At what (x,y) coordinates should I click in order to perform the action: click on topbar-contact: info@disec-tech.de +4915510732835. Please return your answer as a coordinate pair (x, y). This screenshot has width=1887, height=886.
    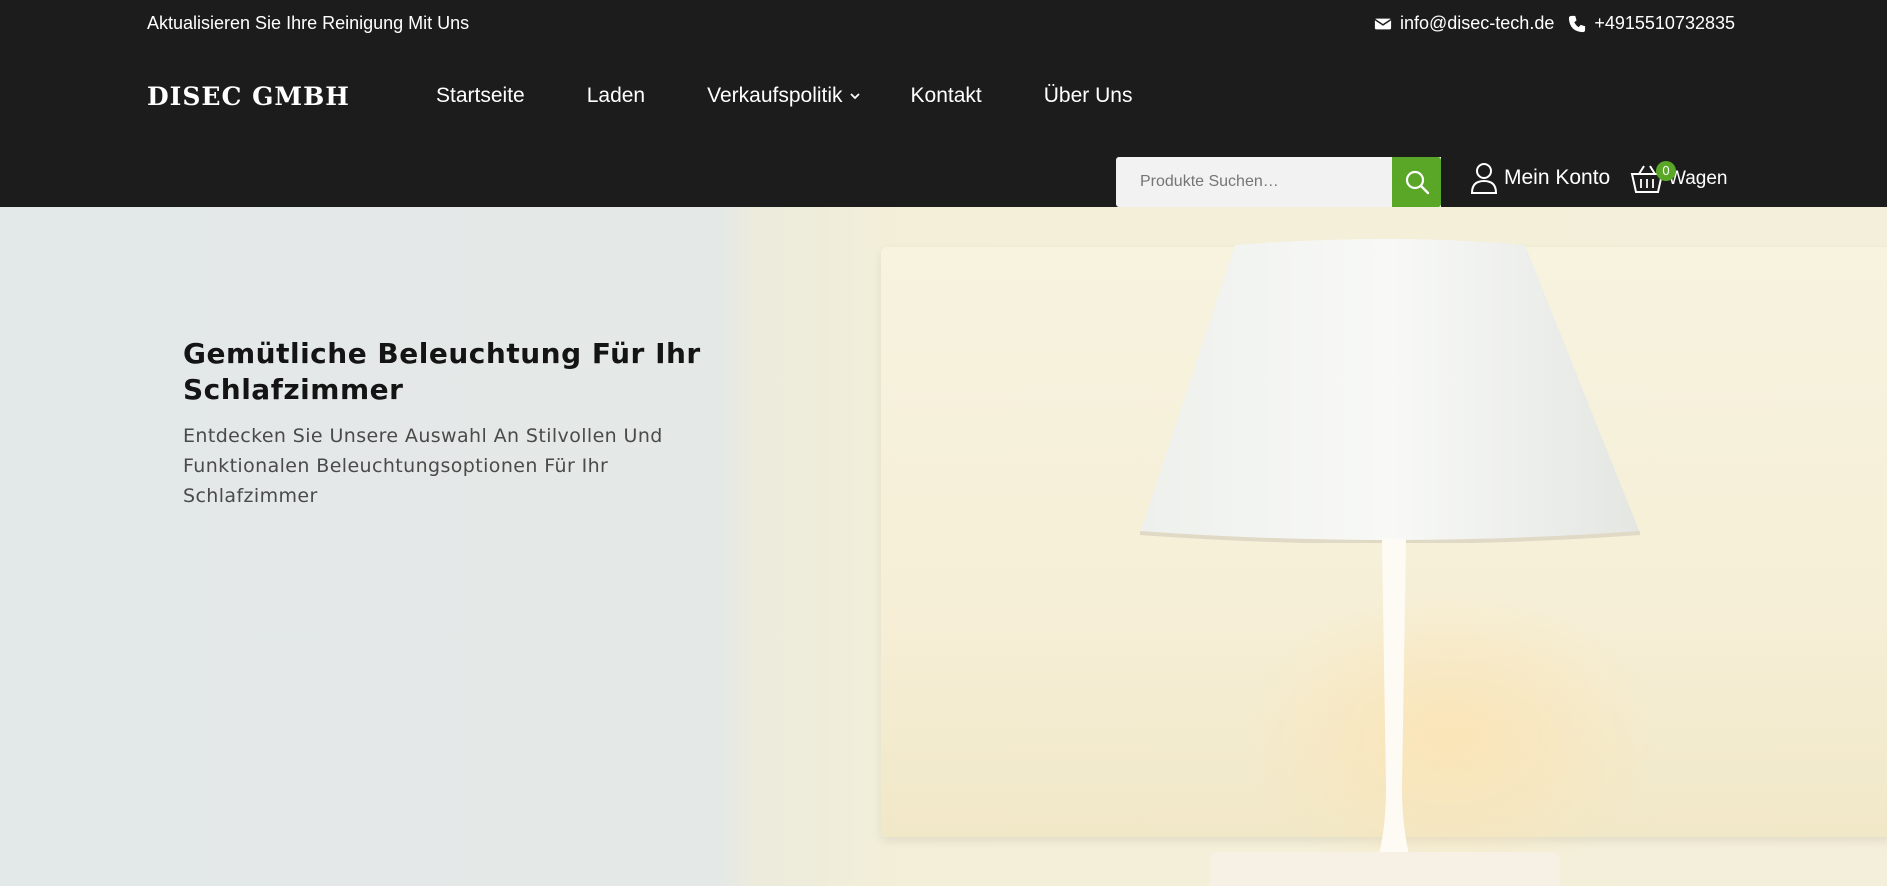
    Looking at the image, I should click on (1554, 23).